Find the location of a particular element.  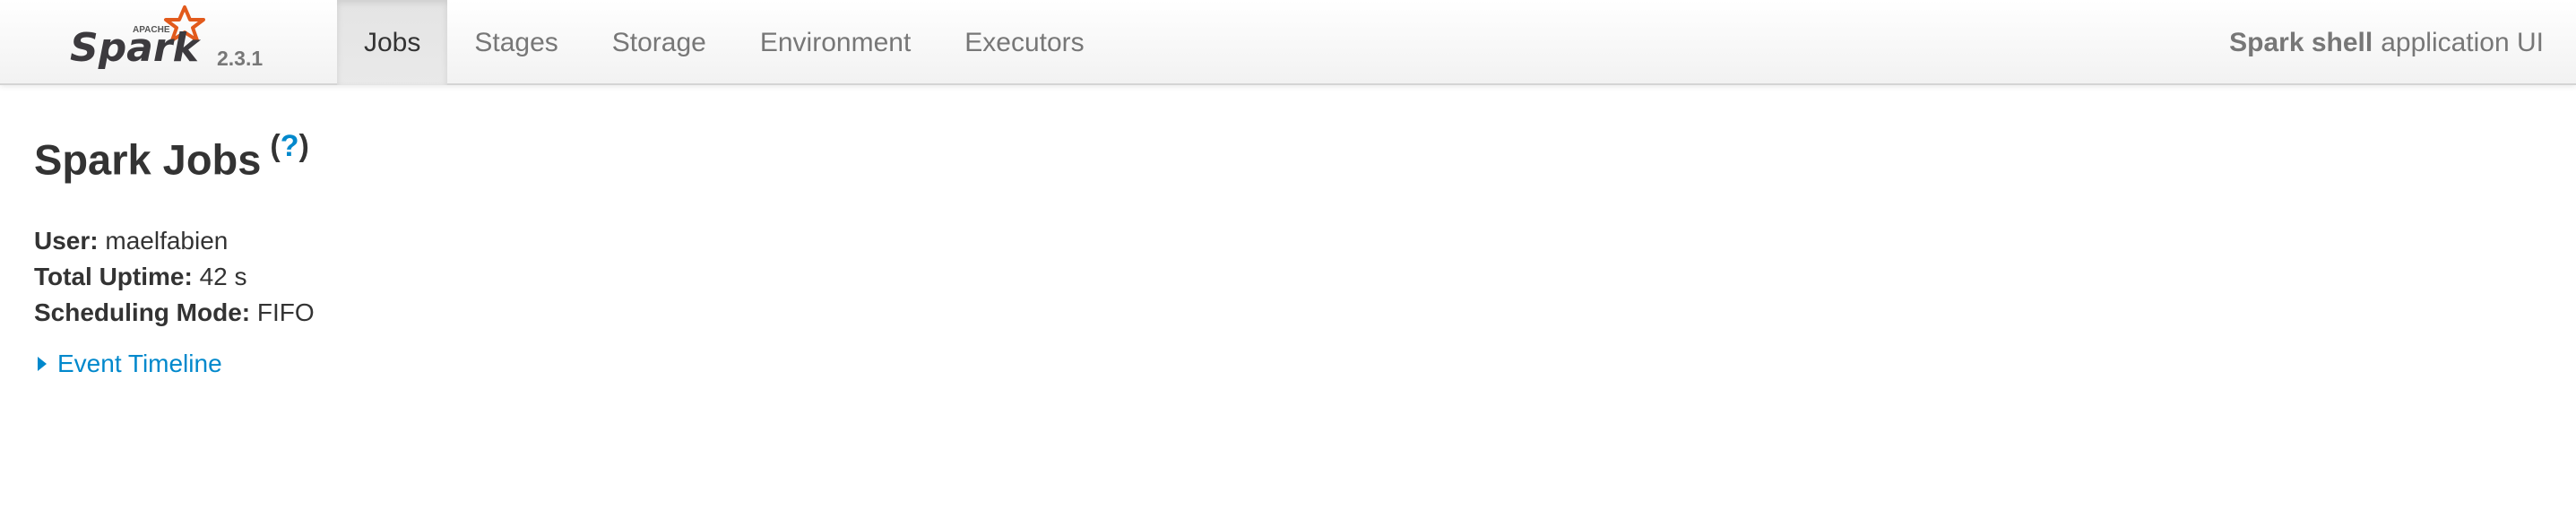

help-tooltip: (?) is located at coordinates (289, 146).